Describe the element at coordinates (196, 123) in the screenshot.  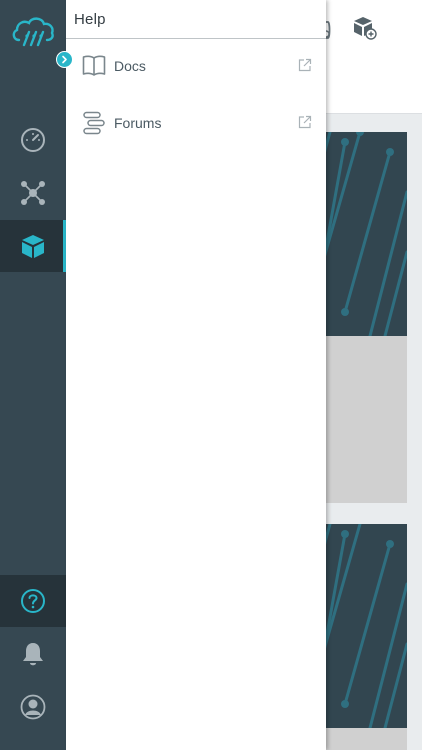
I see `help-item-forums: Forums` at that location.